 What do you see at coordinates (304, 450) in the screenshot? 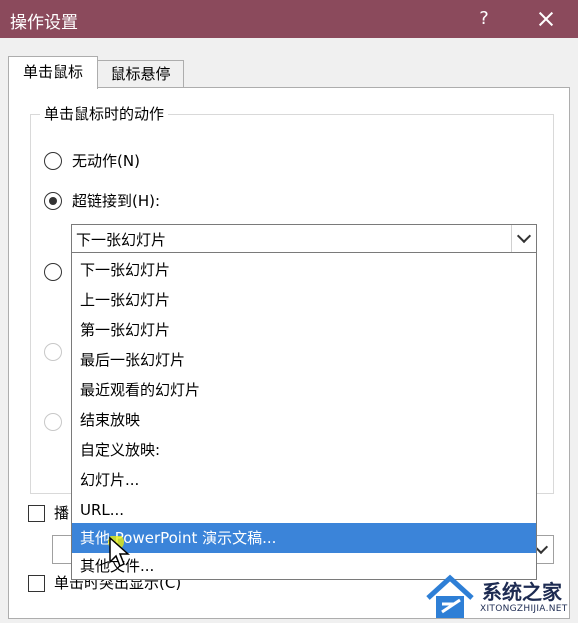
I see `dropdown-item: 自定义放映:` at bounding box center [304, 450].